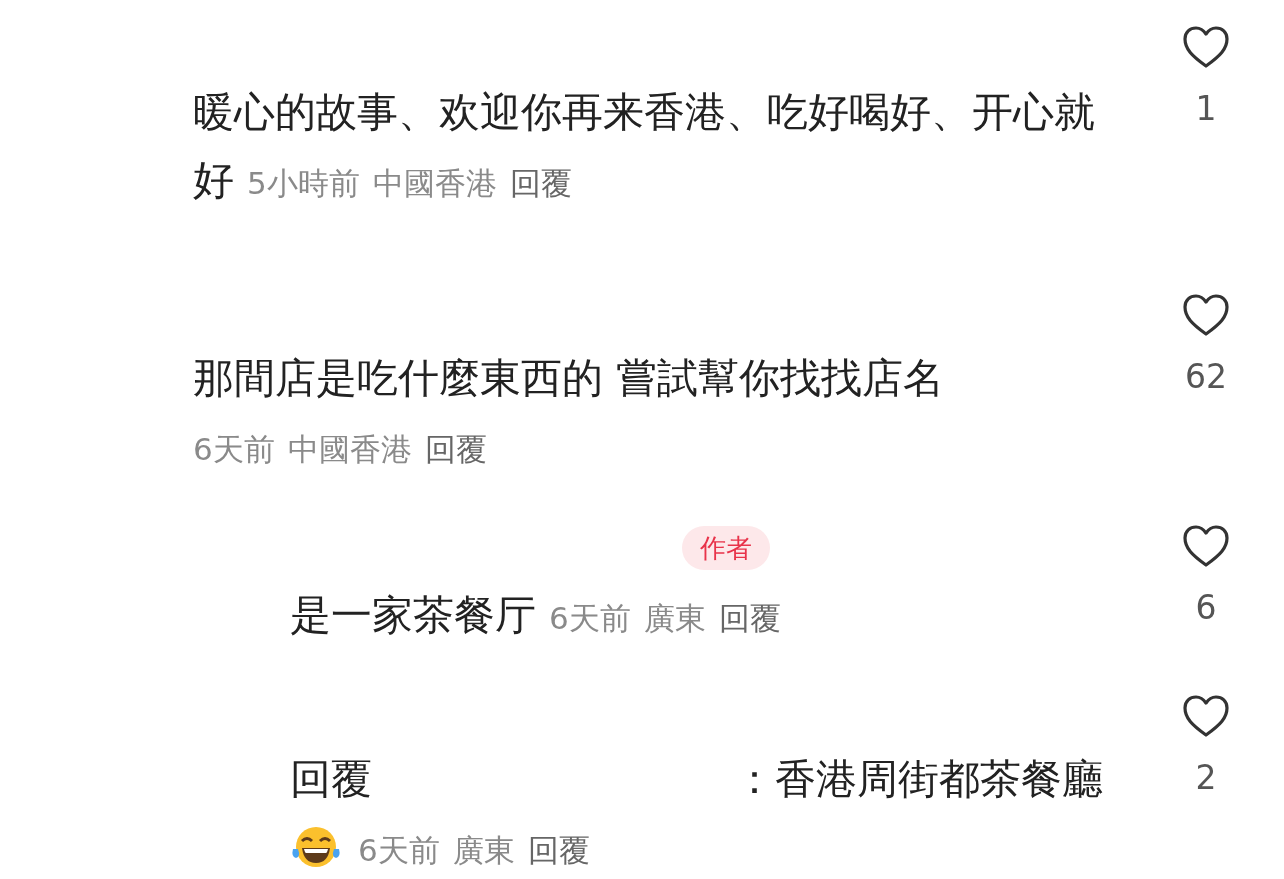  What do you see at coordinates (1206, 109) in the screenshot?
I see `like-count: 1` at bounding box center [1206, 109].